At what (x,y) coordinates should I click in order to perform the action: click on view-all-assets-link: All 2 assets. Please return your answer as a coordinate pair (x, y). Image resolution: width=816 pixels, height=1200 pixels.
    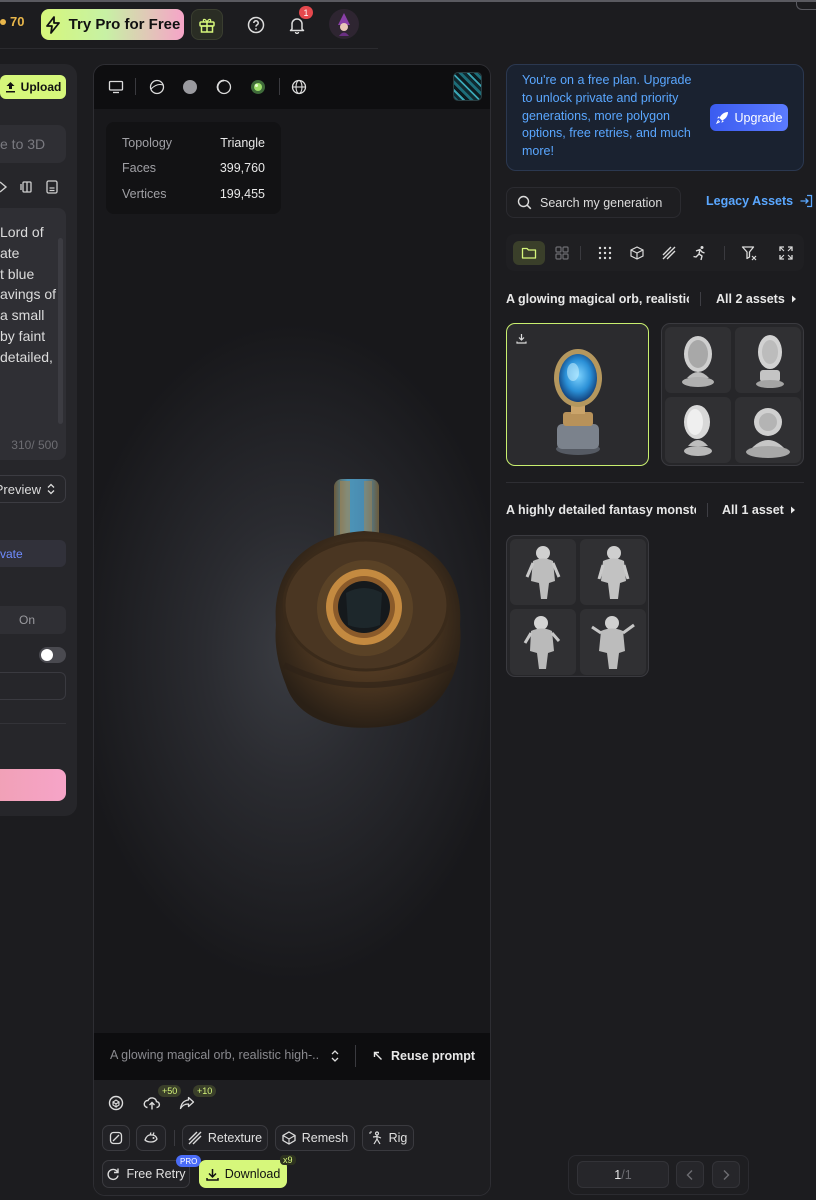
    Looking at the image, I should click on (756, 299).